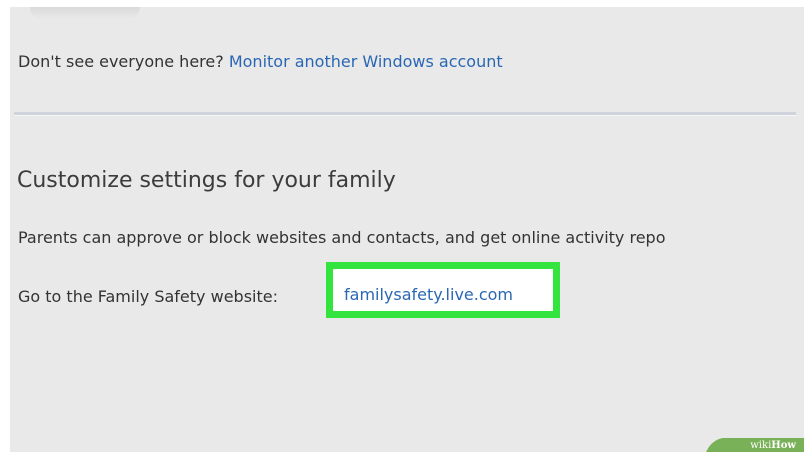  I want to click on website-prompt: Go to the Family Safety website:, so click(148, 296).